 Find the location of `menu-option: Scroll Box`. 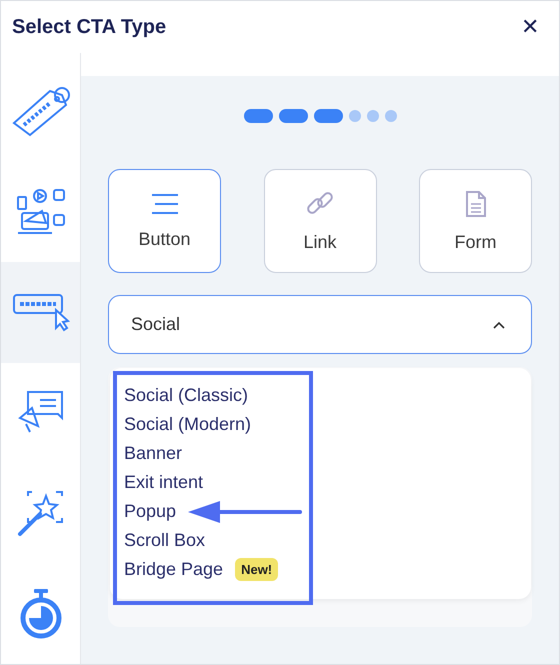

menu-option: Scroll Box is located at coordinates (165, 540).